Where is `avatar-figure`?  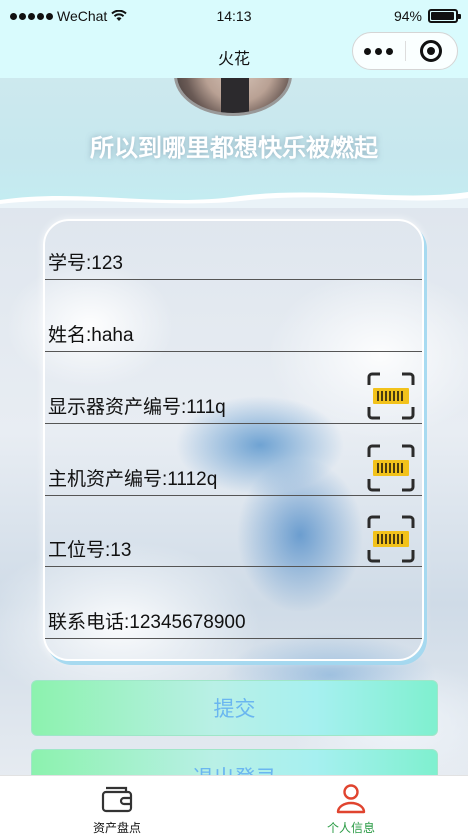 avatar-figure is located at coordinates (235, 95).